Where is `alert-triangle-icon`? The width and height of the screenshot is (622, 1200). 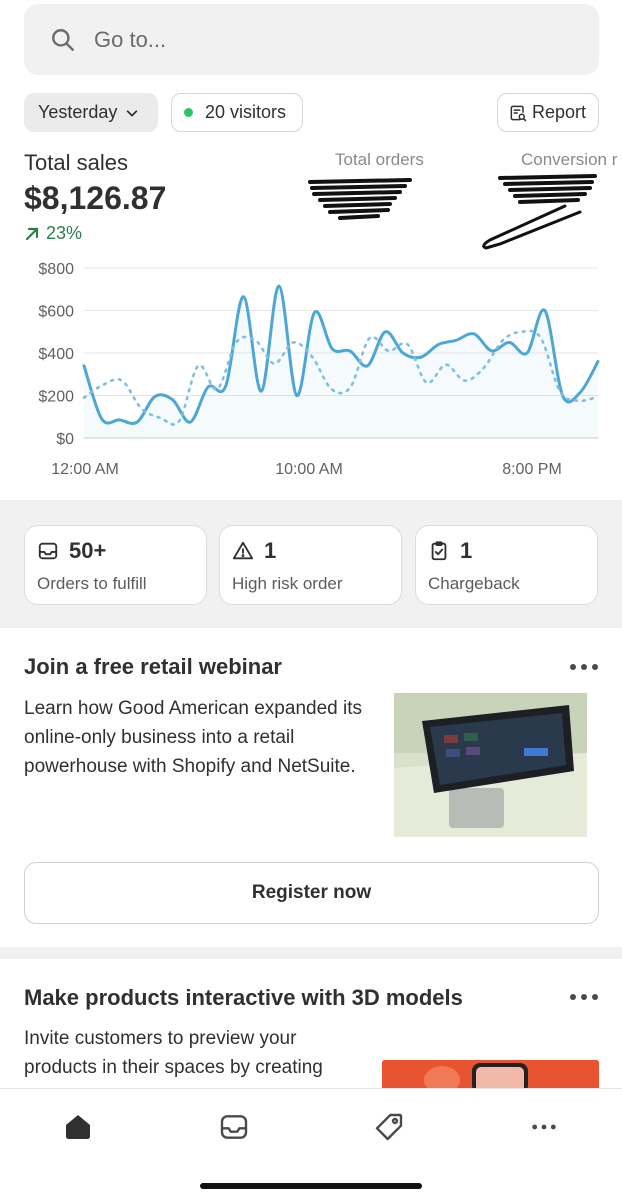 alert-triangle-icon is located at coordinates (243, 550).